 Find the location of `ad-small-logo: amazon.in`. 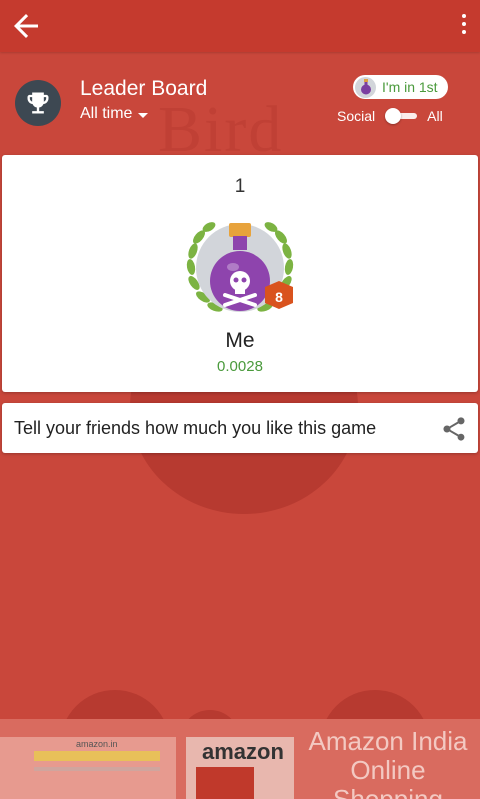

ad-small-logo: amazon.in is located at coordinates (97, 744).